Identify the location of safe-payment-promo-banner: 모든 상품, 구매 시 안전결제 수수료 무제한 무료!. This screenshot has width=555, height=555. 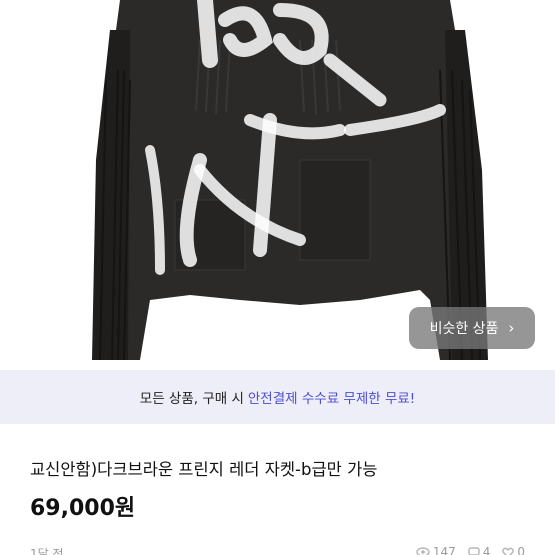
(277, 397).